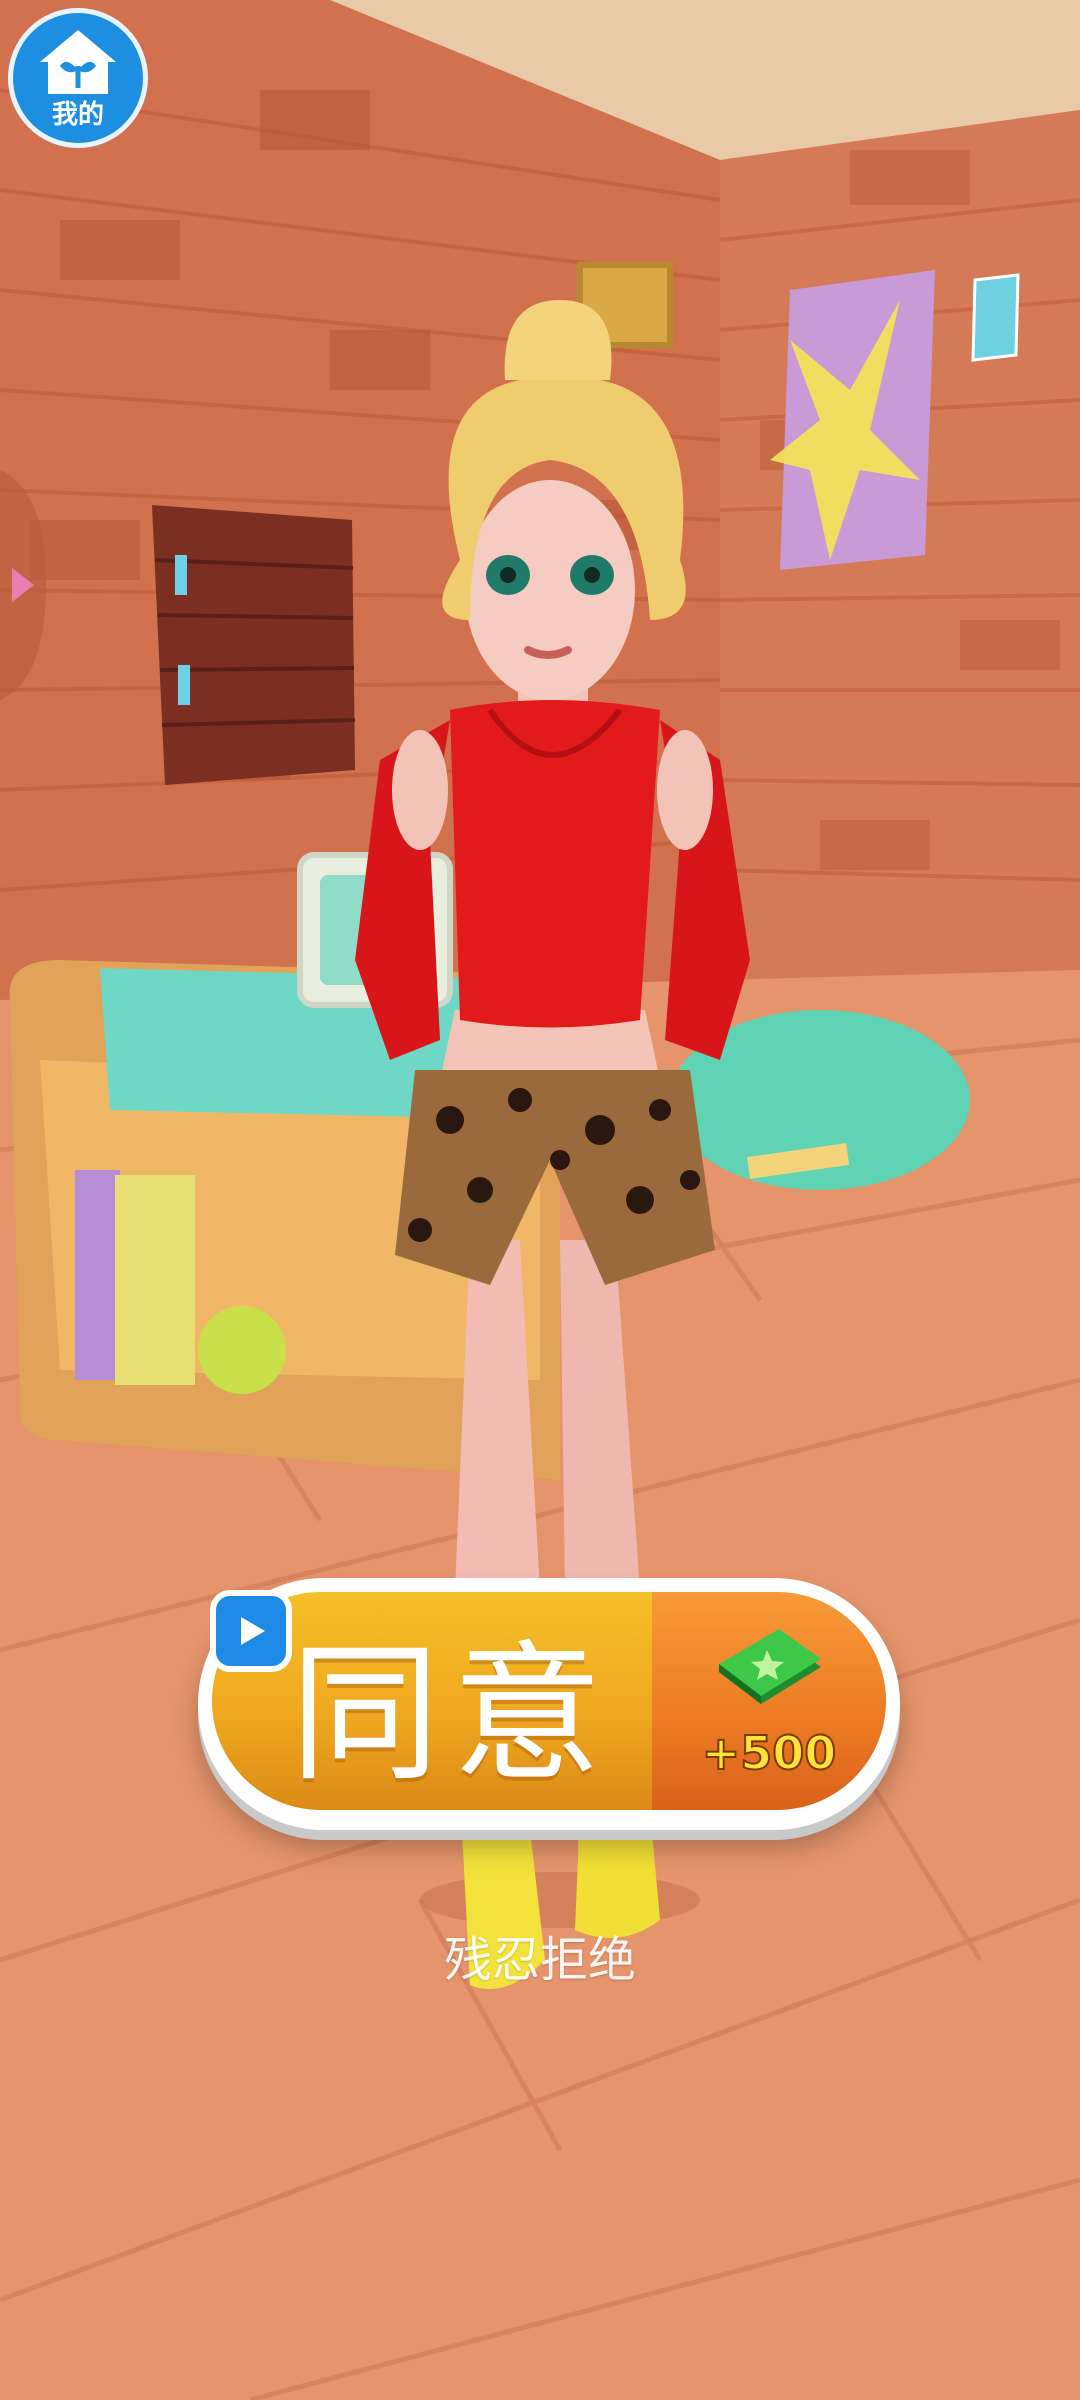  I want to click on cash-stack-icon, so click(770, 1666).